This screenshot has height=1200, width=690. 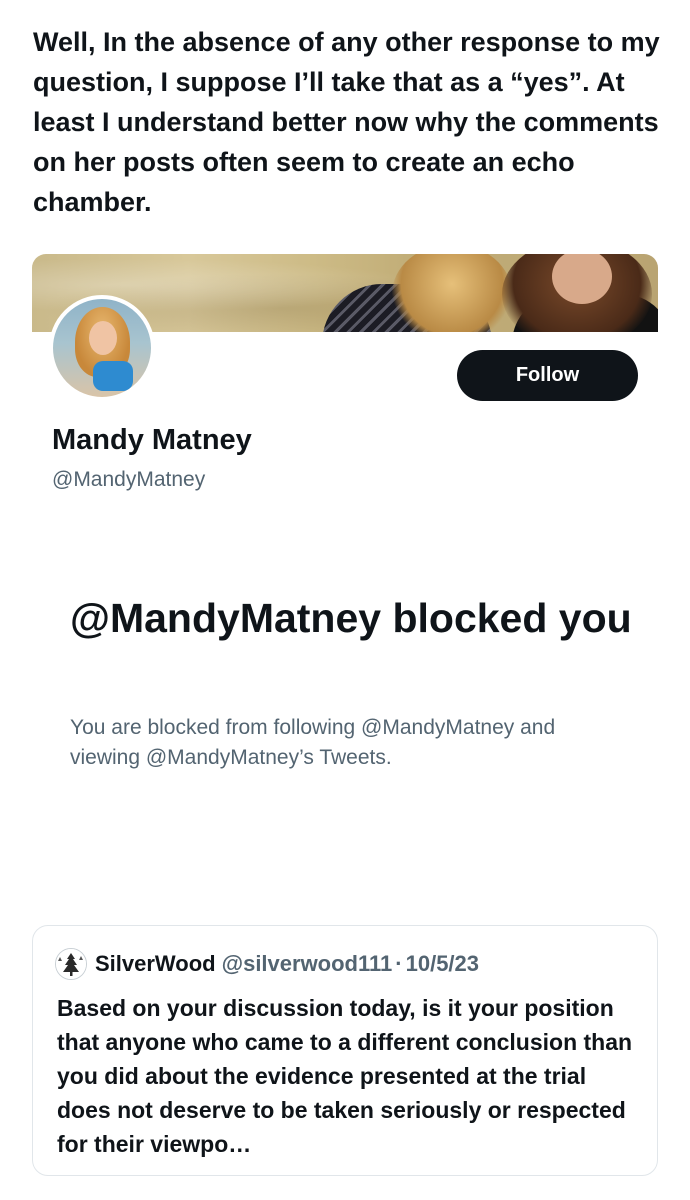 I want to click on profile-avatar, so click(x=102, y=348).